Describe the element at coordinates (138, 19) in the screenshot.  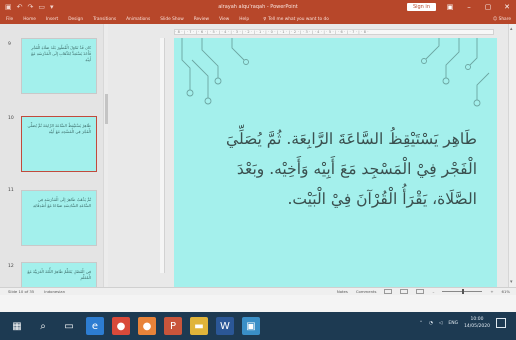
I see `tab-animations: Animations` at that location.